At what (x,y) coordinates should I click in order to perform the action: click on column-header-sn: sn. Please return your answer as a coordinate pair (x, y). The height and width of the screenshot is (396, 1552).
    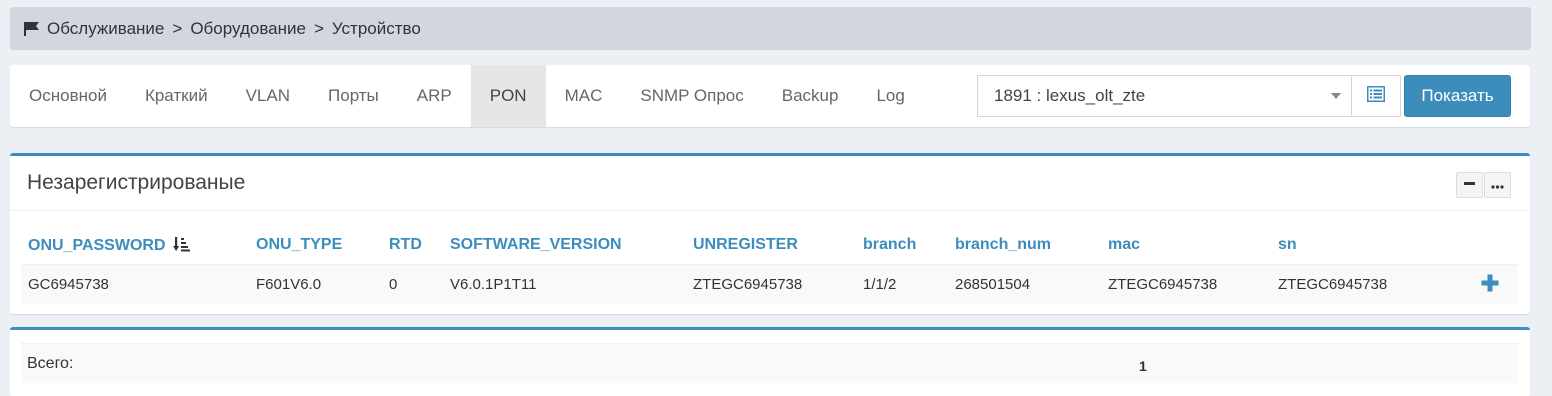
    Looking at the image, I should click on (1287, 245).